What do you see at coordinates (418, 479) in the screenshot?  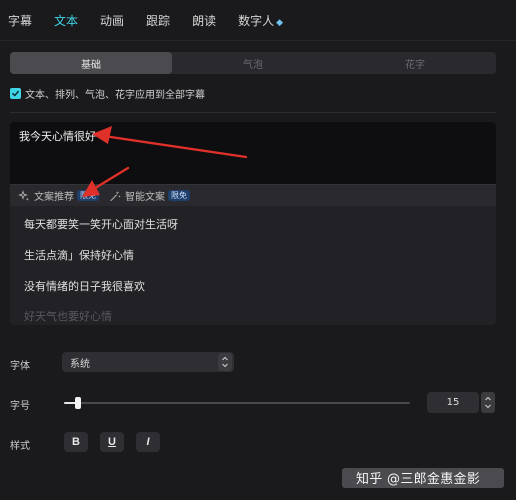 I see `watermark: 知乎 @三郎金惠金影` at bounding box center [418, 479].